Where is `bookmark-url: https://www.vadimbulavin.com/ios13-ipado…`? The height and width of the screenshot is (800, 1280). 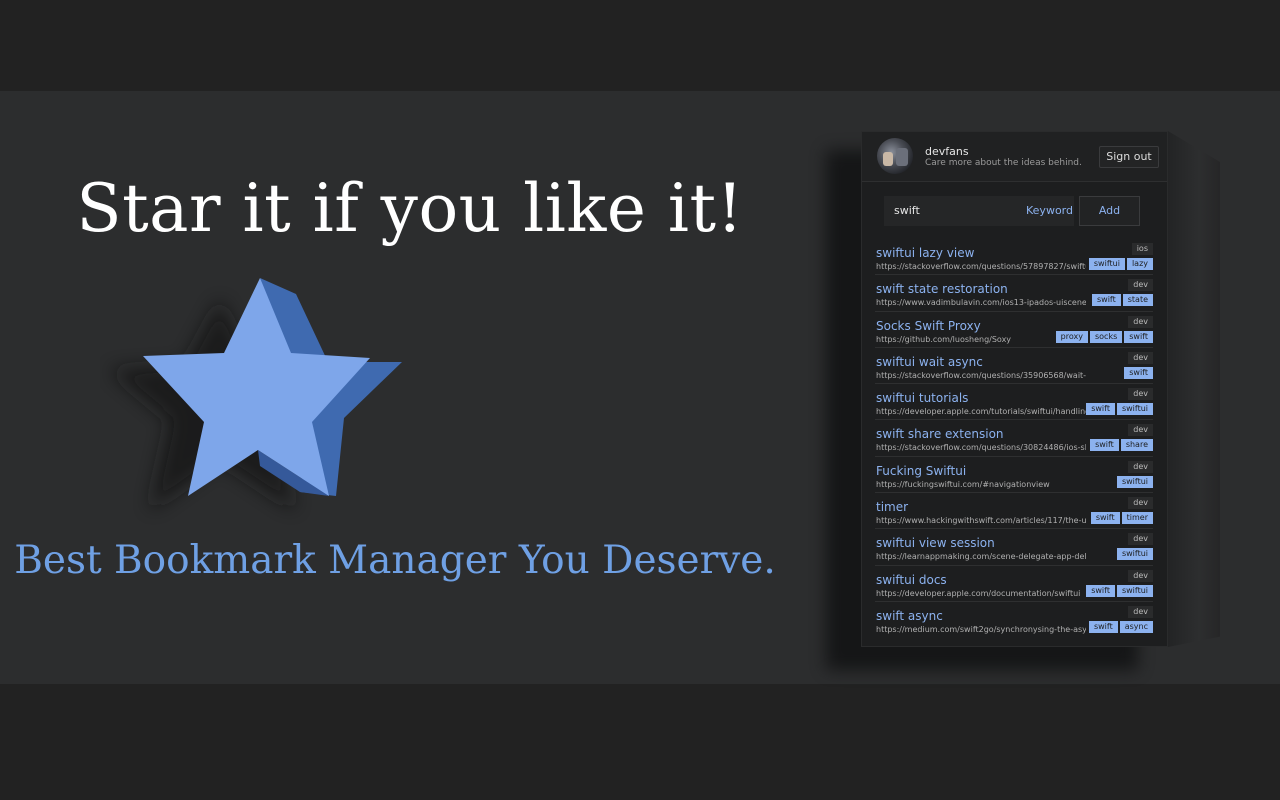
bookmark-url: https://www.vadimbulavin.com/ios13-ipado… is located at coordinates (981, 303).